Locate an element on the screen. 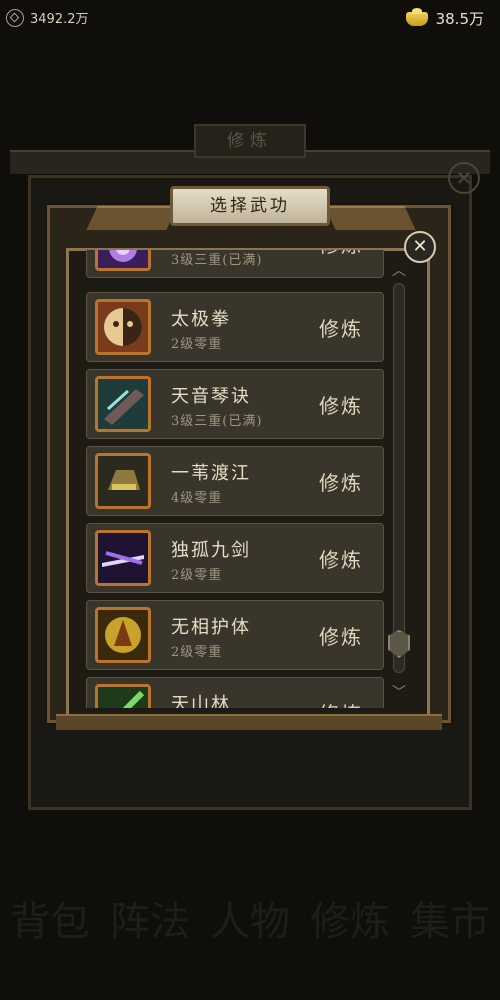  scroll-down-icon: ﹀ is located at coordinates (399, 693).